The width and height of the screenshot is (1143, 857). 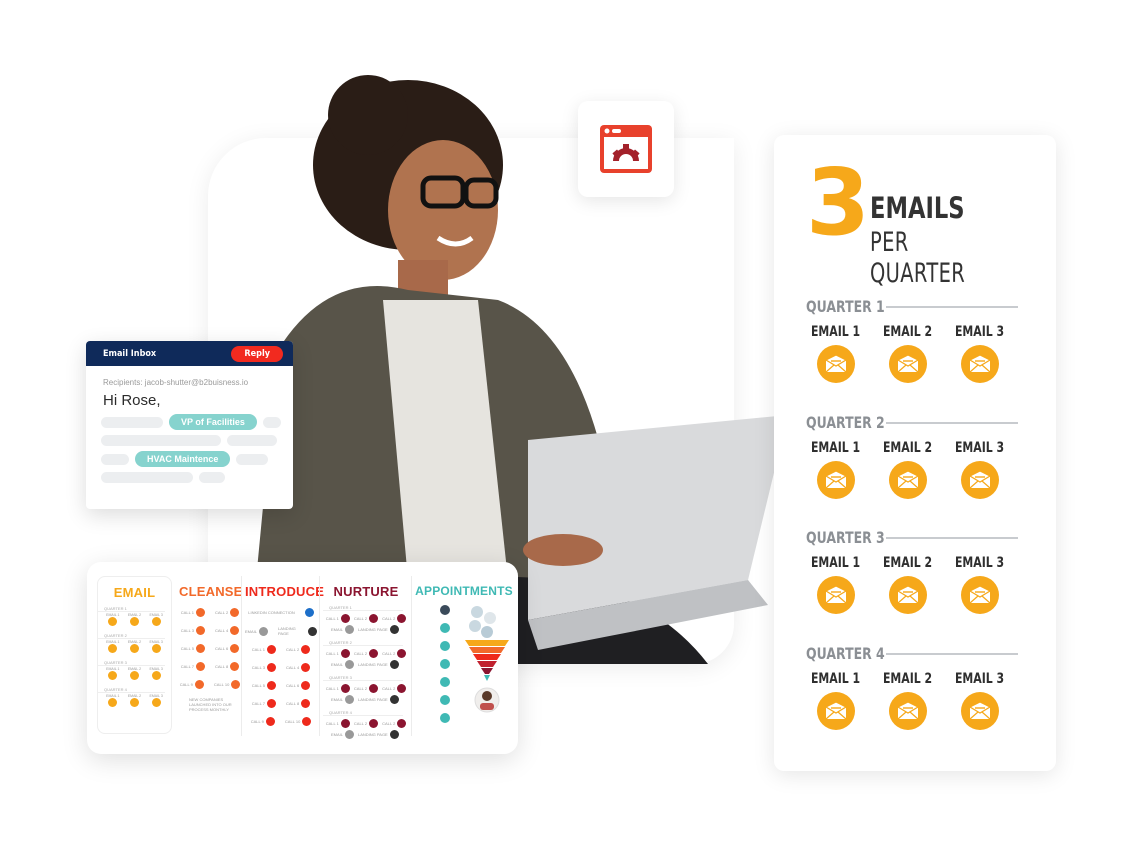 I want to click on column-title: EMAIL, so click(x=134, y=592).